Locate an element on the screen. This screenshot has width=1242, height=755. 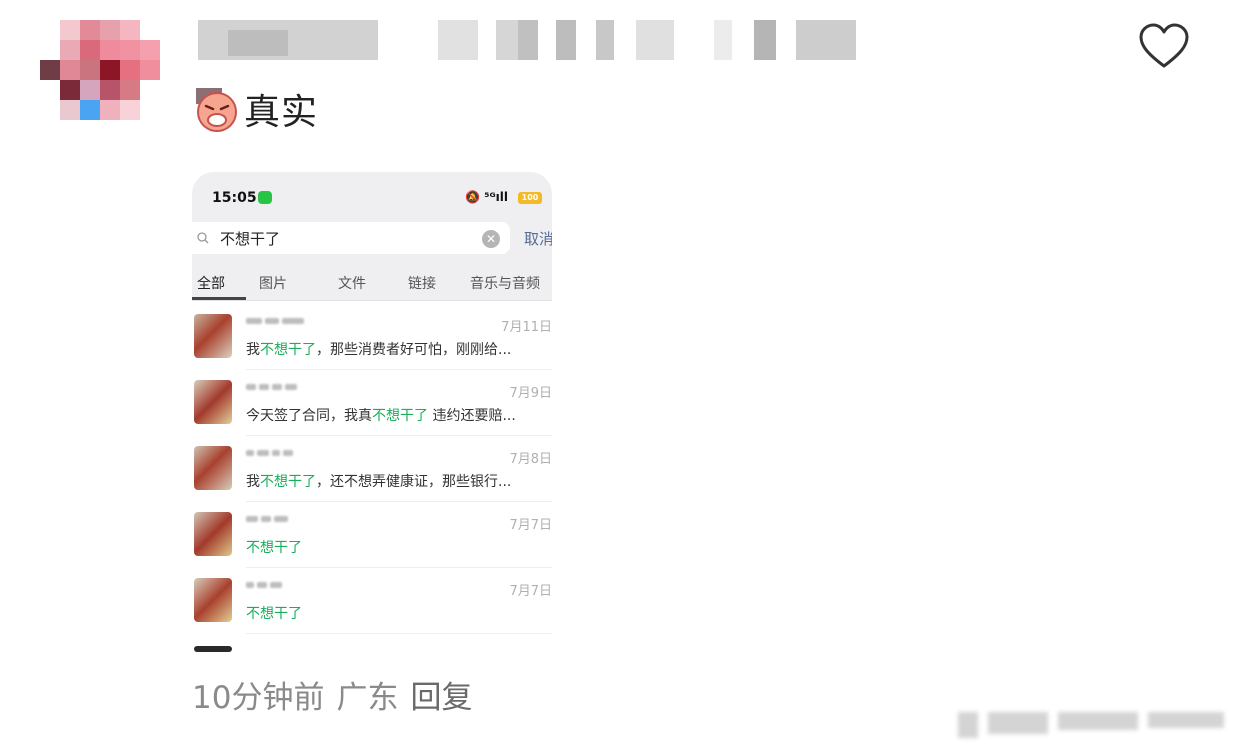
search-result-row-partial is located at coordinates (372, 643).